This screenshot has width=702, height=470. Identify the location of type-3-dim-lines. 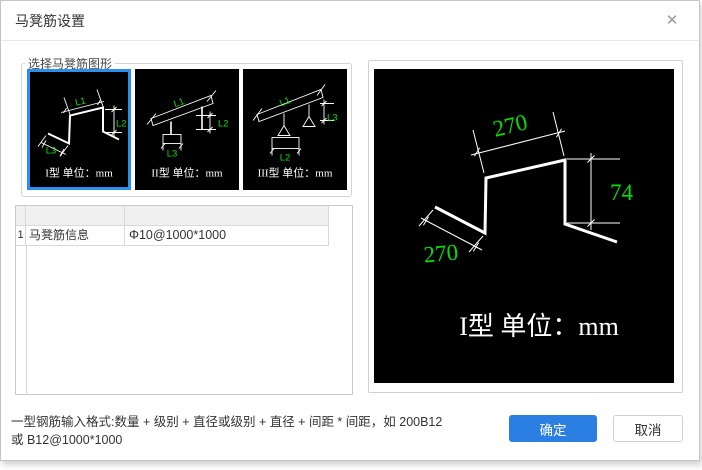
(293, 120).